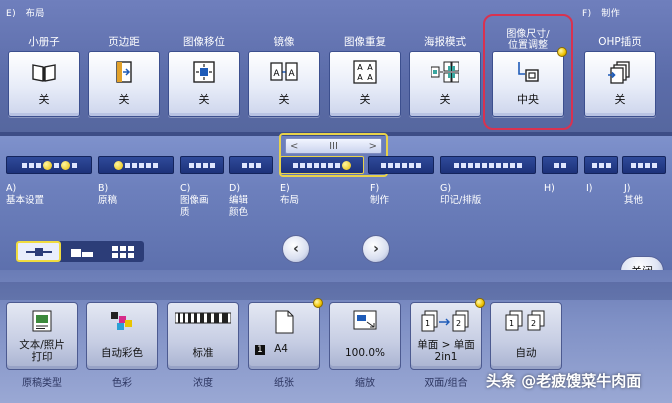 This screenshot has width=672, height=403. Describe the element at coordinates (373, 146) in the screenshot. I see `scroll-right-icon: >` at that location.